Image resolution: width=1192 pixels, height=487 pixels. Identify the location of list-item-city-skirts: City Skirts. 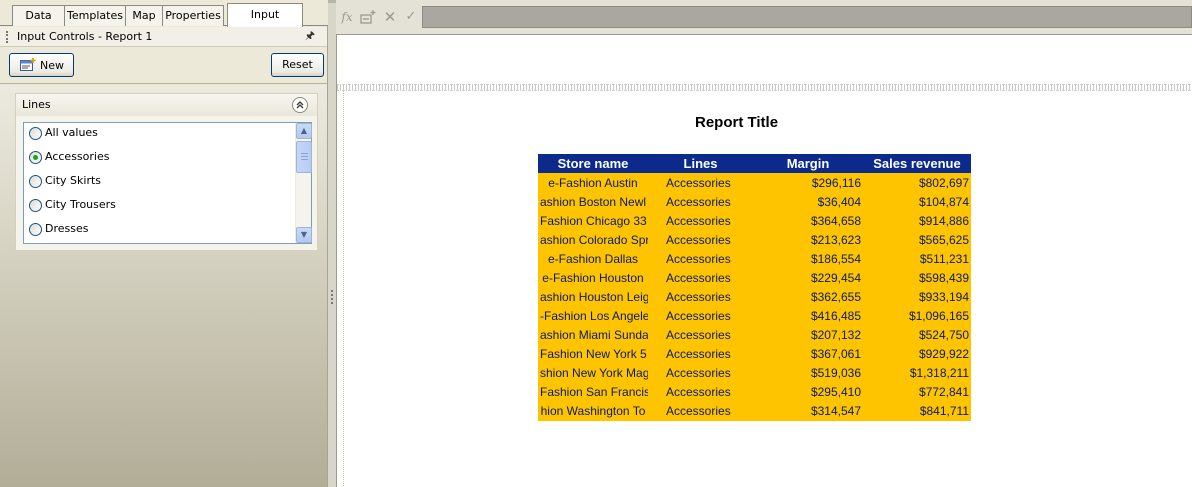
(161, 182).